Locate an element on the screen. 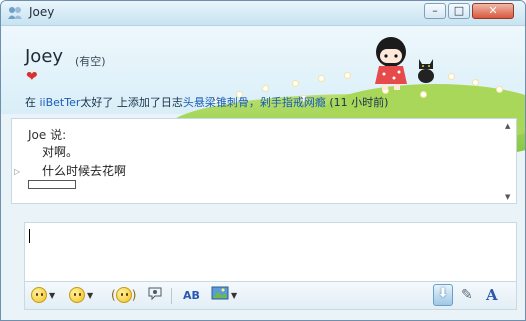 Image resolution: width=526 pixels, height=321 pixels. chat-message: 什么时候去花啊 is located at coordinates (84, 171).